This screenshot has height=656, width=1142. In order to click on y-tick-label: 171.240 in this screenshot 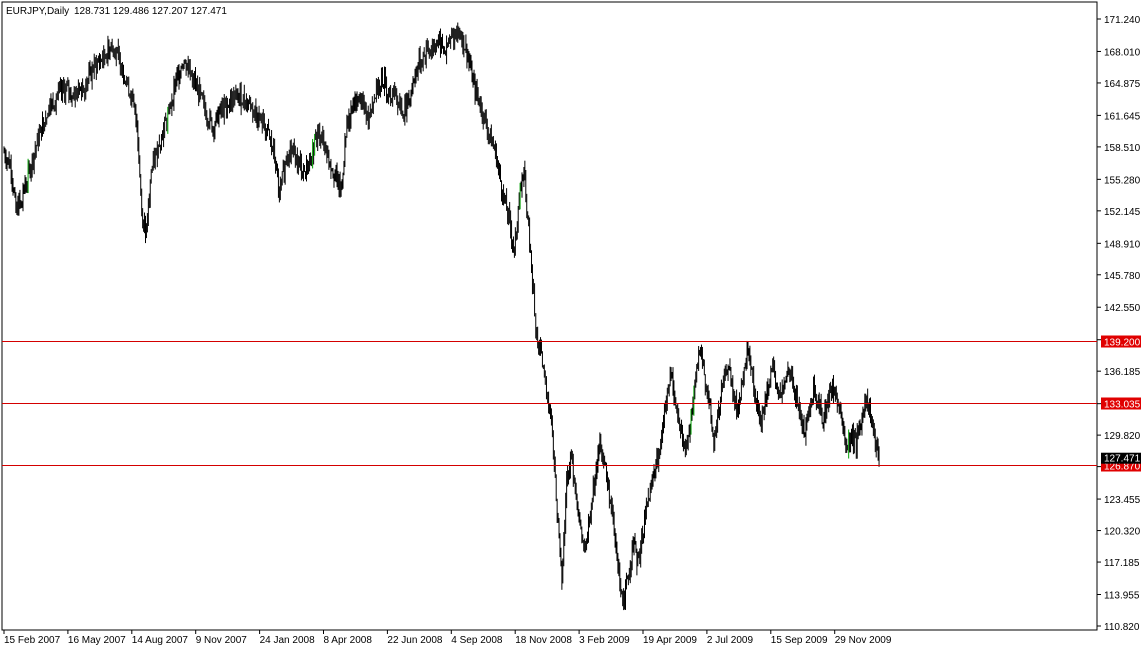, I will do `click(1122, 20)`.